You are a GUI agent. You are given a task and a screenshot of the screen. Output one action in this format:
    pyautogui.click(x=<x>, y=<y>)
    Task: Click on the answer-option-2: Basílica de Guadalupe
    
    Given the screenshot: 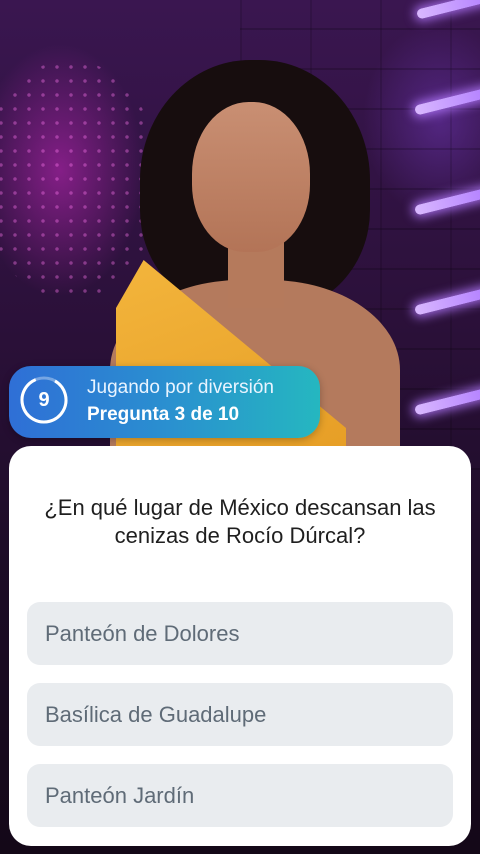 What is the action you would take?
    pyautogui.click(x=240, y=714)
    